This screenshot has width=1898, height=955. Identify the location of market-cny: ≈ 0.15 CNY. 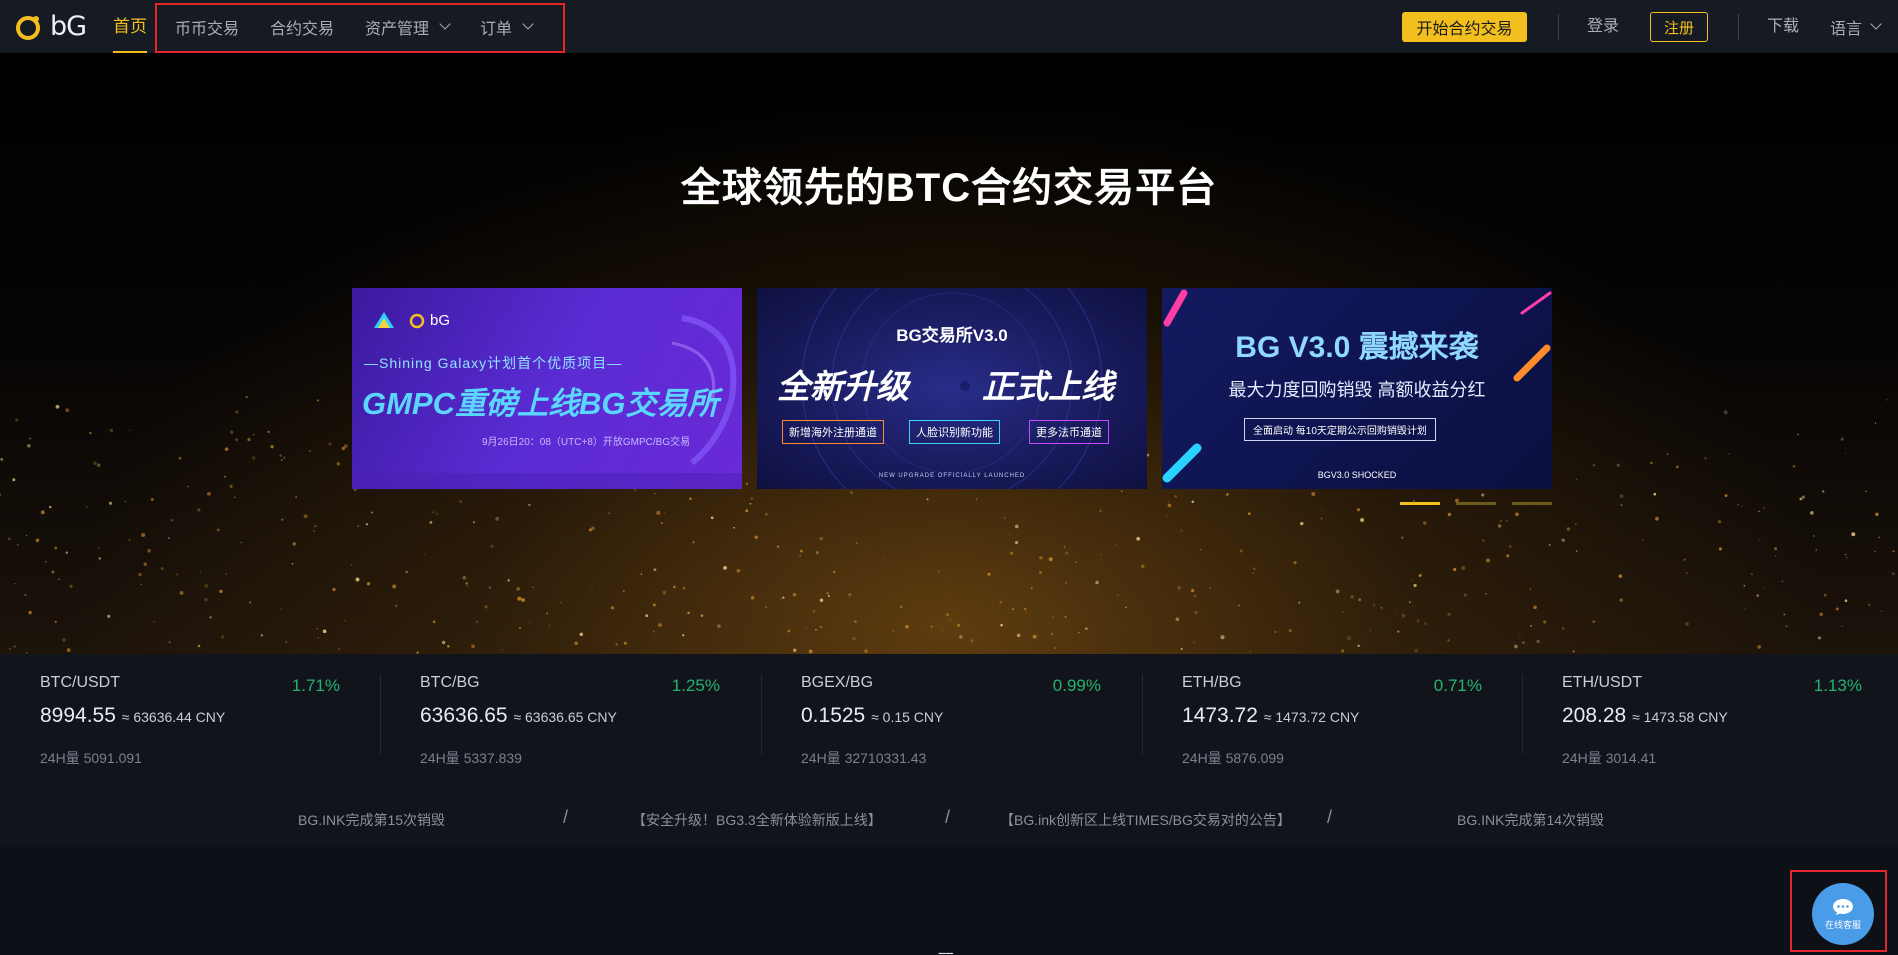
(907, 717).